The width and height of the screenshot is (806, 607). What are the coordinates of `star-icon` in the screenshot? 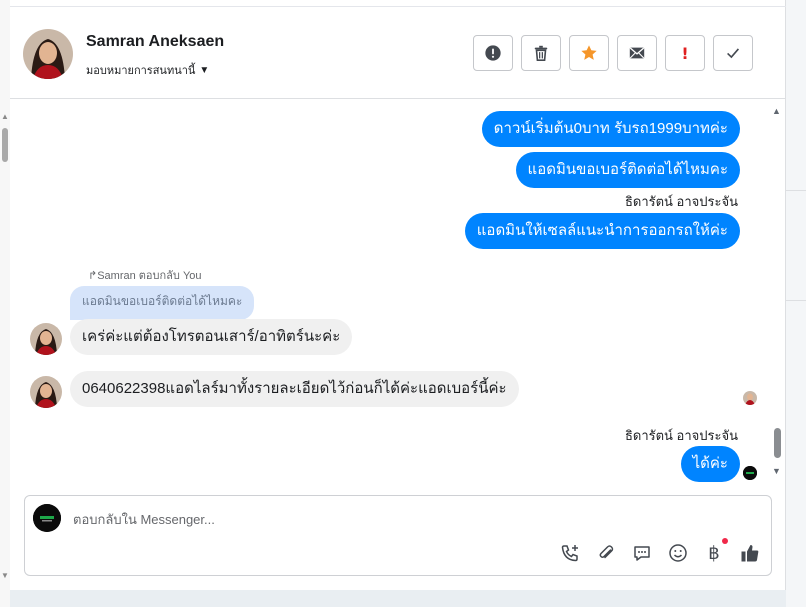 It's located at (589, 52).